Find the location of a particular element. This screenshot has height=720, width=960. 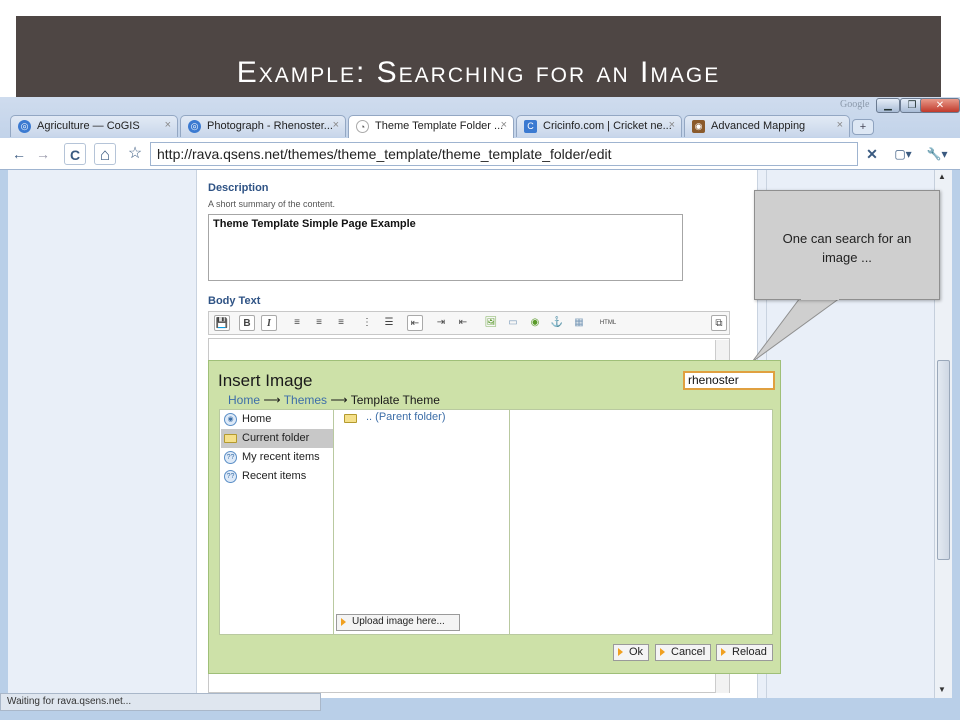

breadcrumb-themes: Themes is located at coordinates (305, 400).